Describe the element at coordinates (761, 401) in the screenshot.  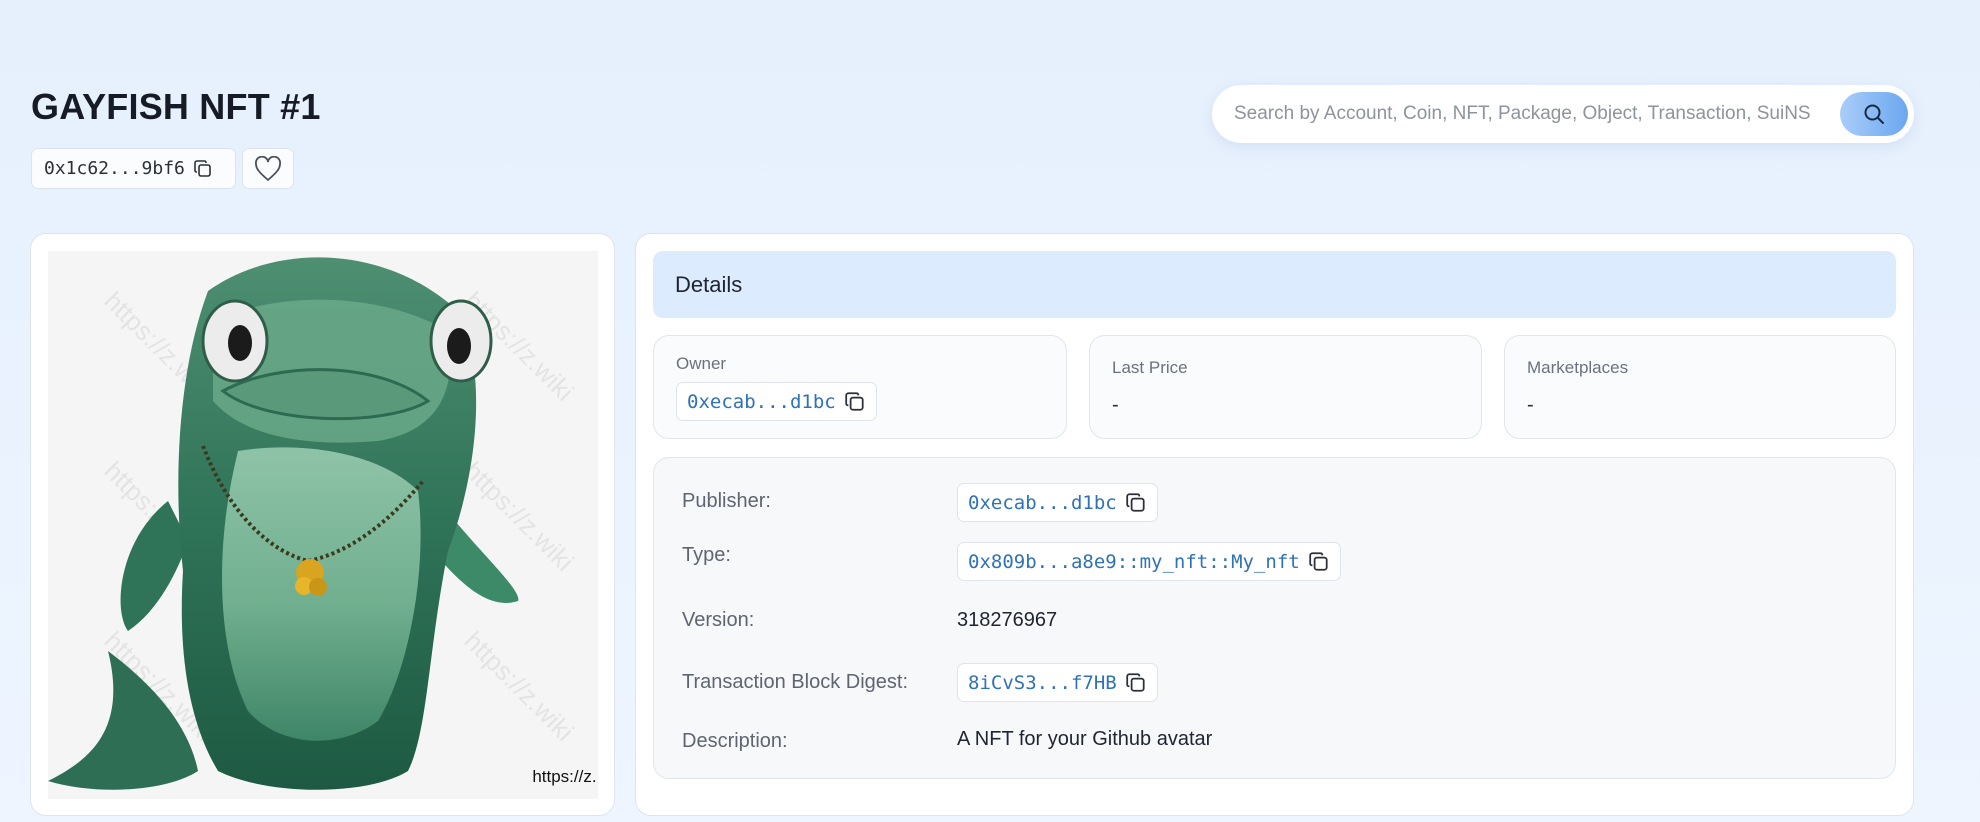
I see `owner-address: 0xecab...d1bc` at that location.